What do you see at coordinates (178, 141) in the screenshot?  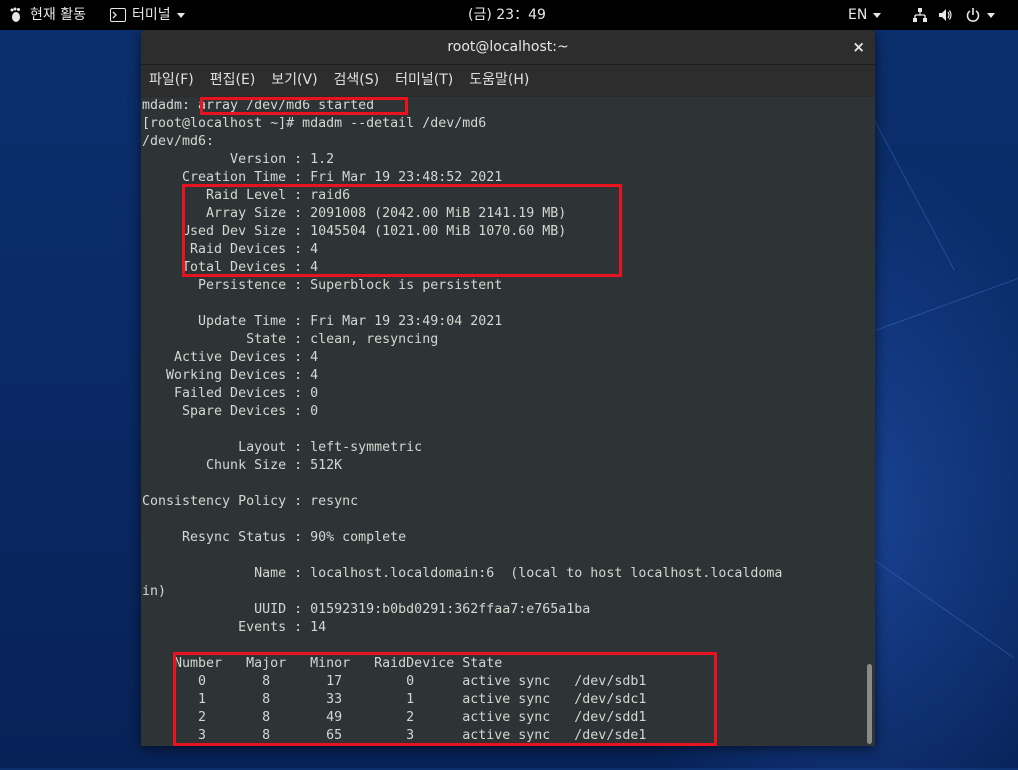 I see `terminal-line: /dev/md6:` at bounding box center [178, 141].